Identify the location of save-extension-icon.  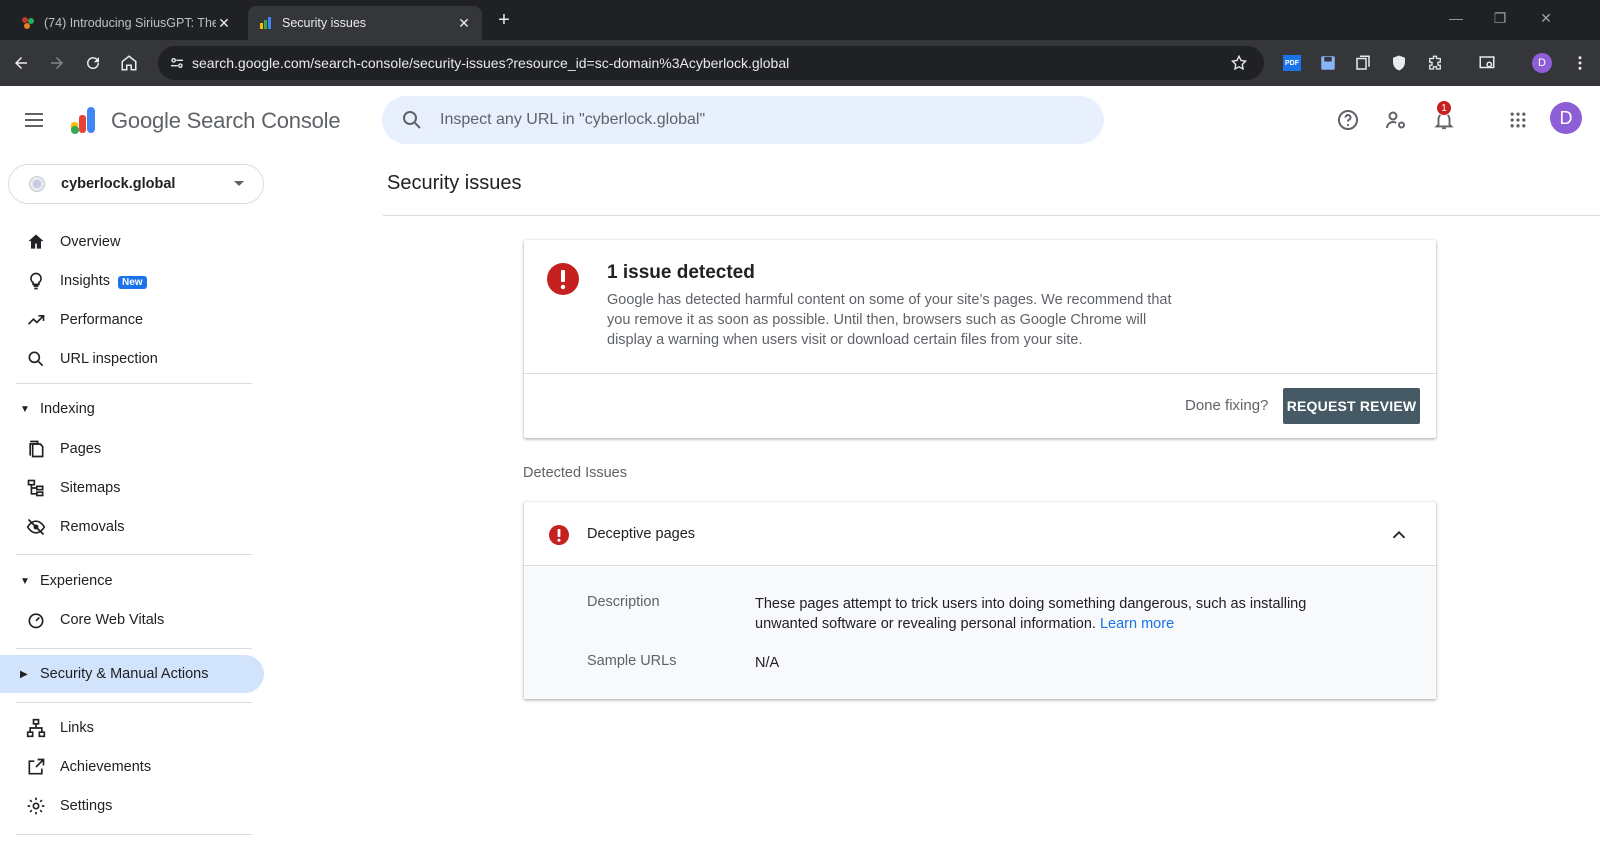
(1328, 63).